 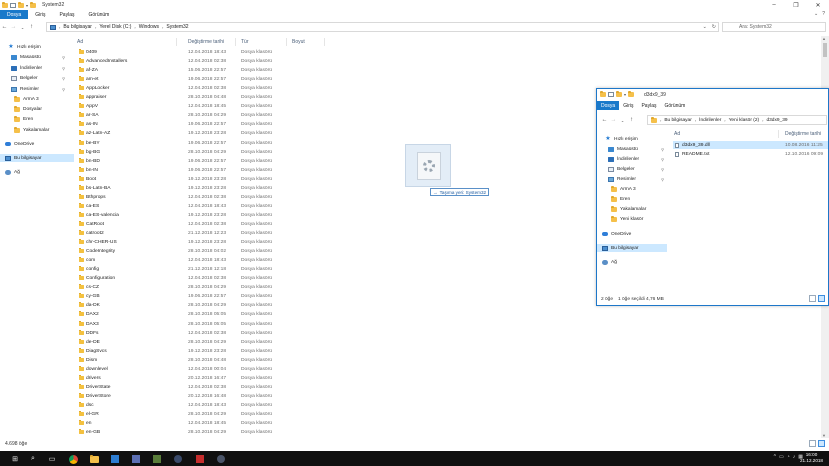 I want to click on table-row: da-DK 28.10.2018 04:29 Dosya klasörü, so click(x=196, y=305).